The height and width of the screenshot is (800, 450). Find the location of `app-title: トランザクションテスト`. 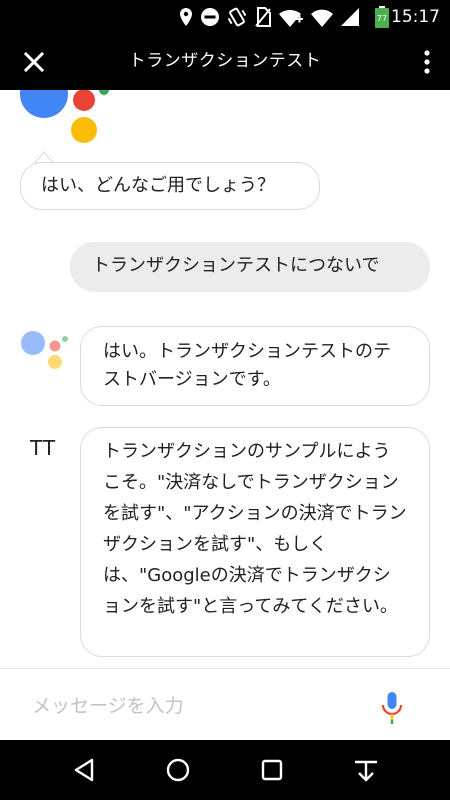

app-title: トランザクションテスト is located at coordinates (225, 61).